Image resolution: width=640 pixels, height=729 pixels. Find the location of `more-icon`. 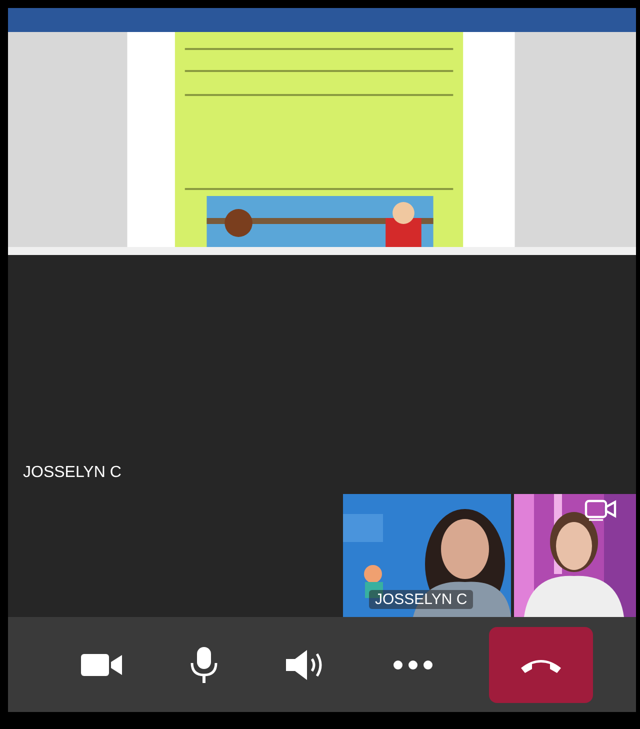

more-icon is located at coordinates (413, 665).